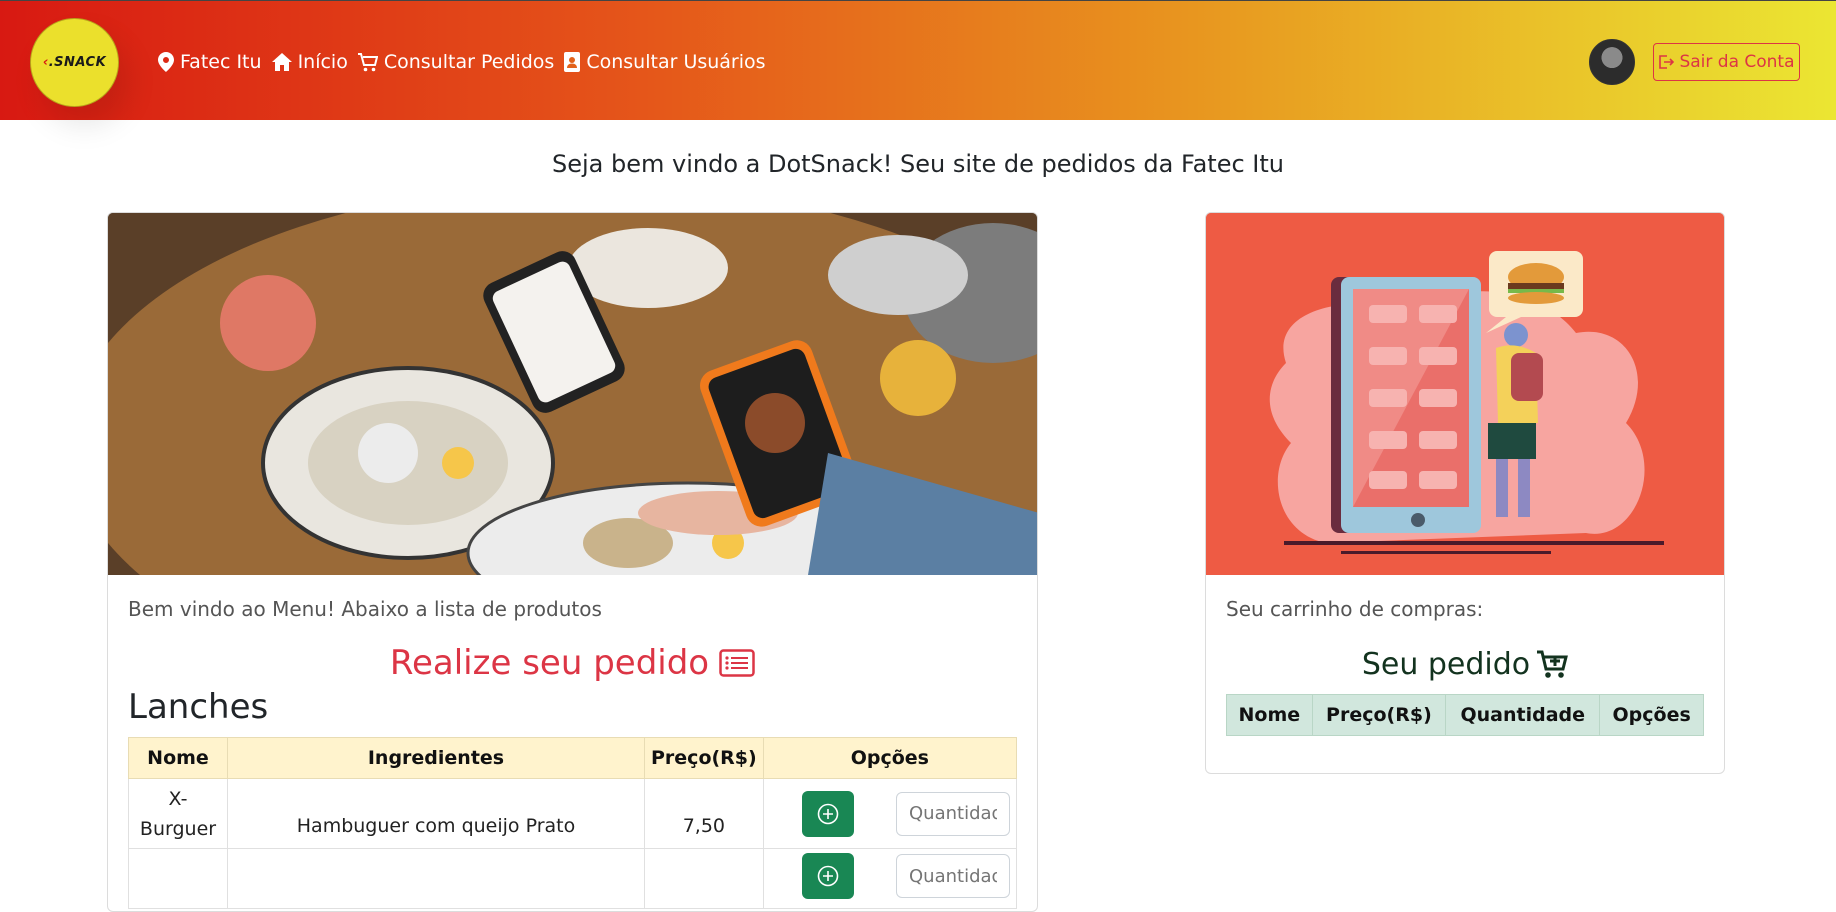  I want to click on nav-item-consultar-pedidos: Consultar Pedidos, so click(456, 62).